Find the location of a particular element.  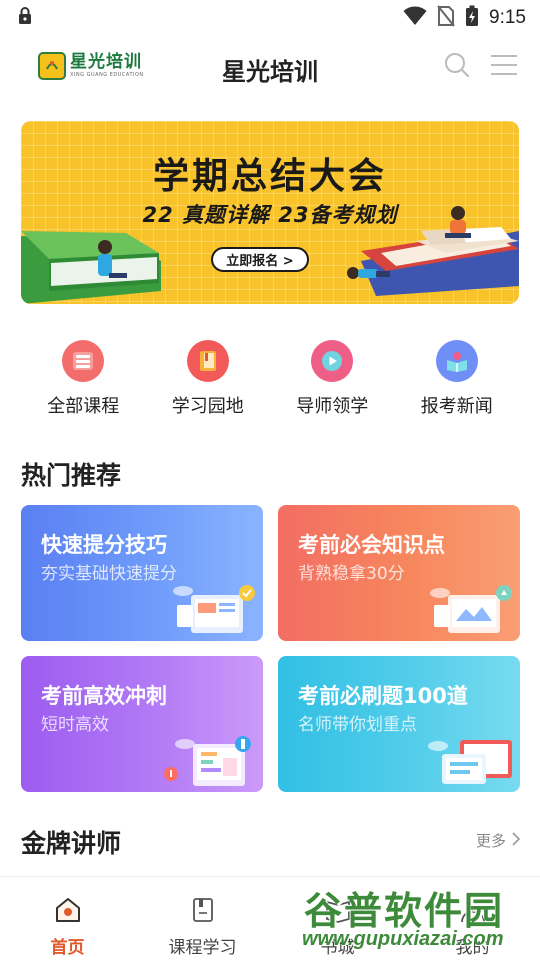

search-icon is located at coordinates (457, 67).